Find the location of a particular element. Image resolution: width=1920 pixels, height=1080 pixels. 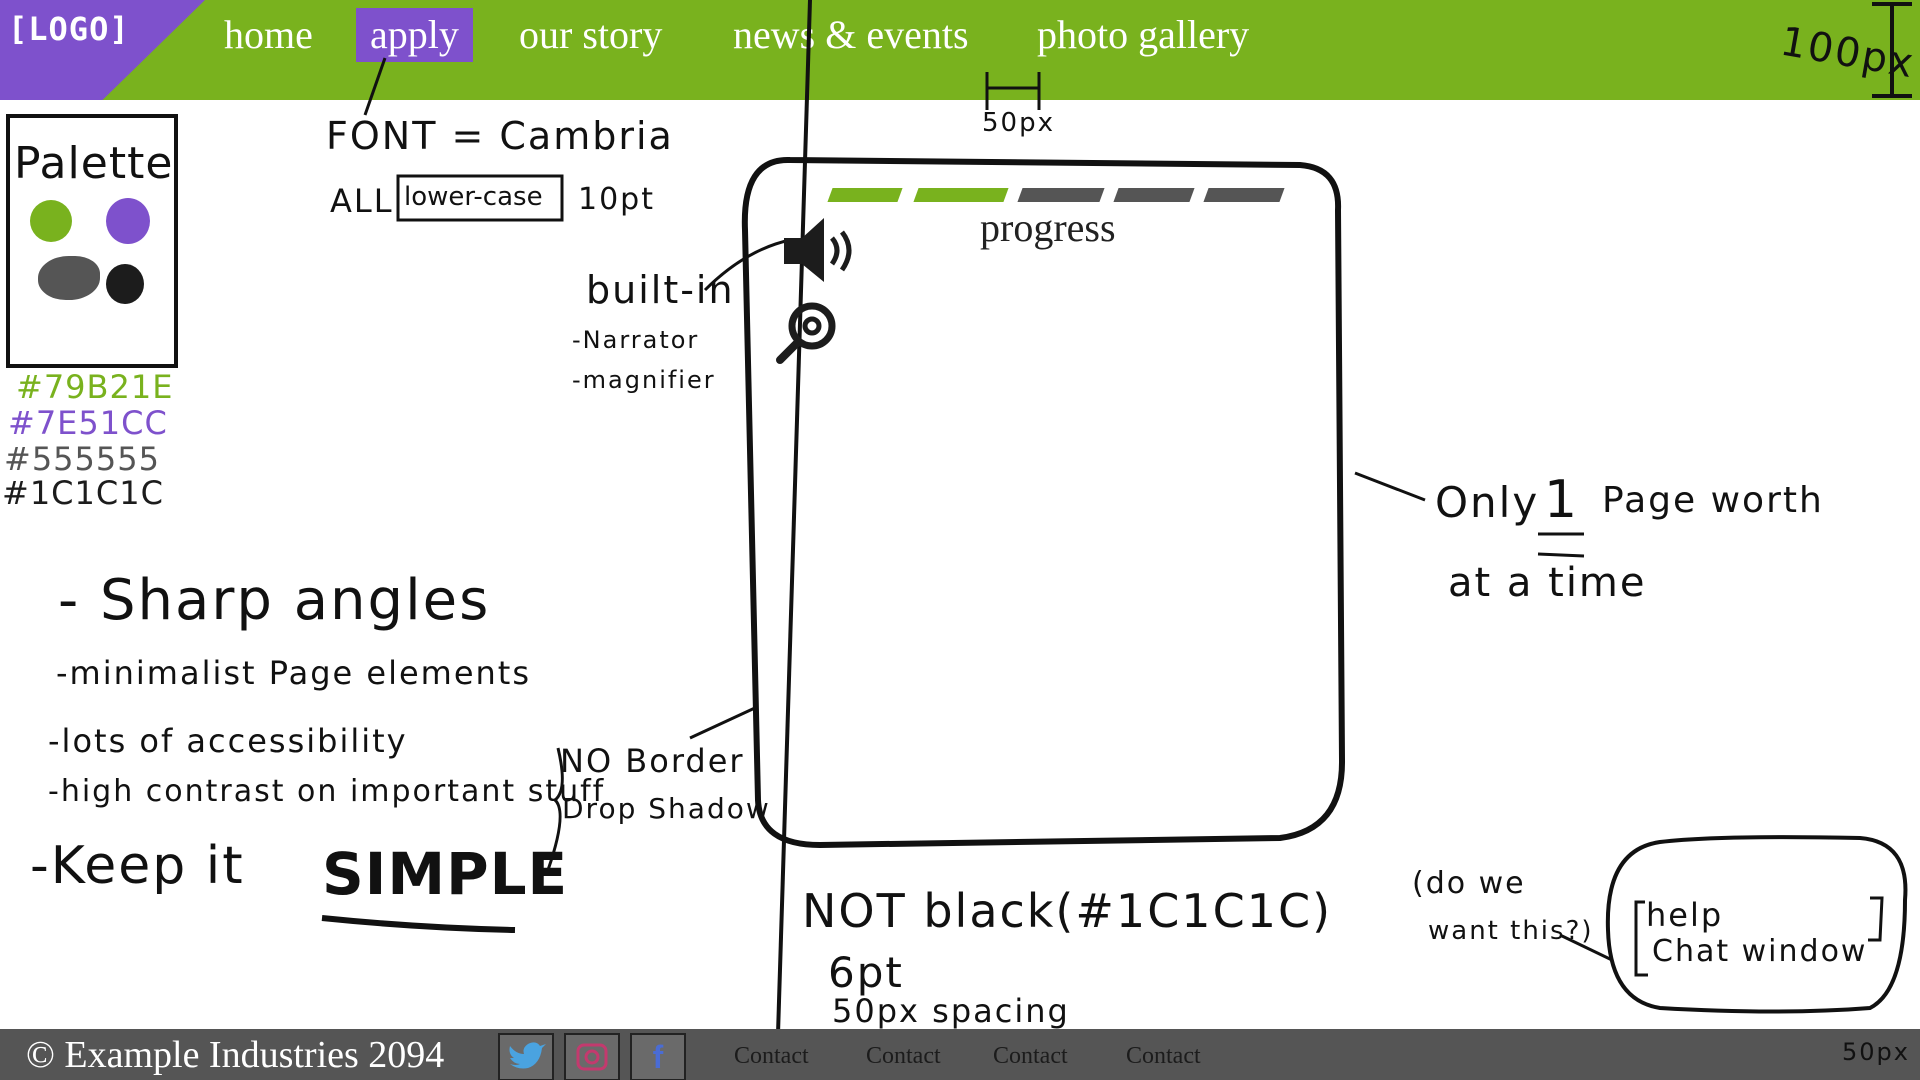

font-spacing-note-line2: 50px spacing is located at coordinates (951, 1011).